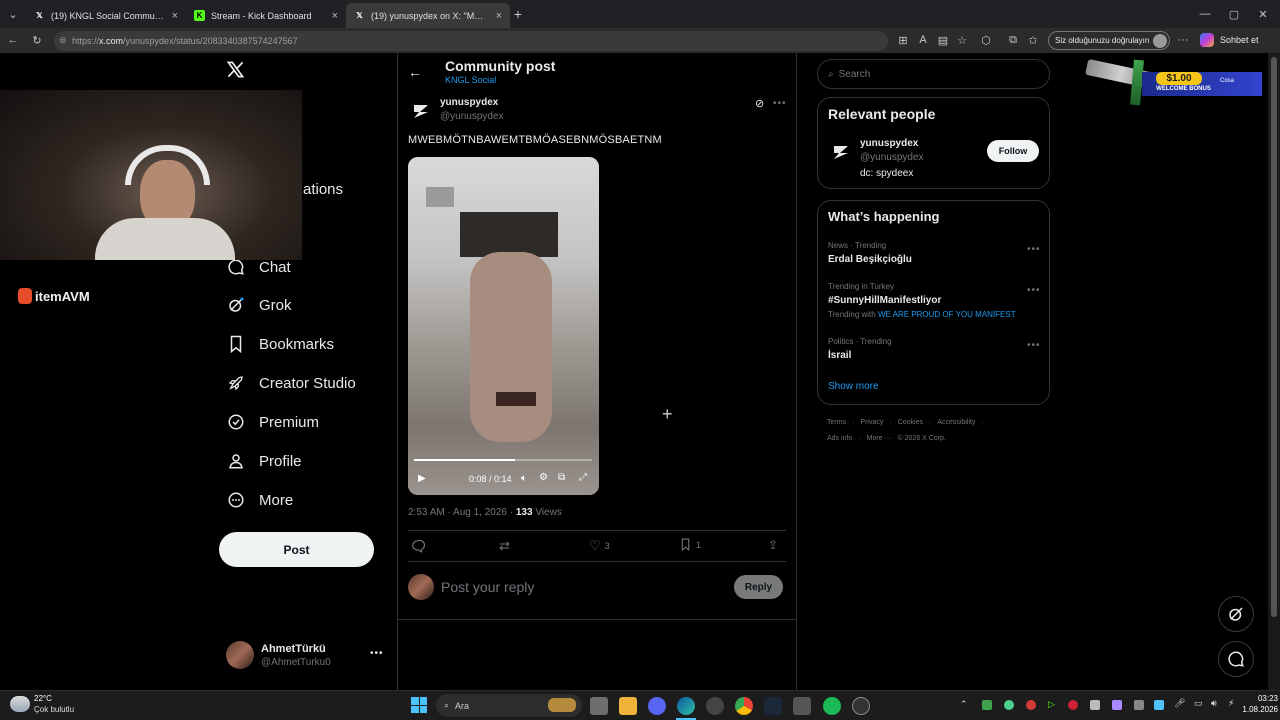  Describe the element at coordinates (421, 111) in the screenshot. I see `author-avatar` at that location.